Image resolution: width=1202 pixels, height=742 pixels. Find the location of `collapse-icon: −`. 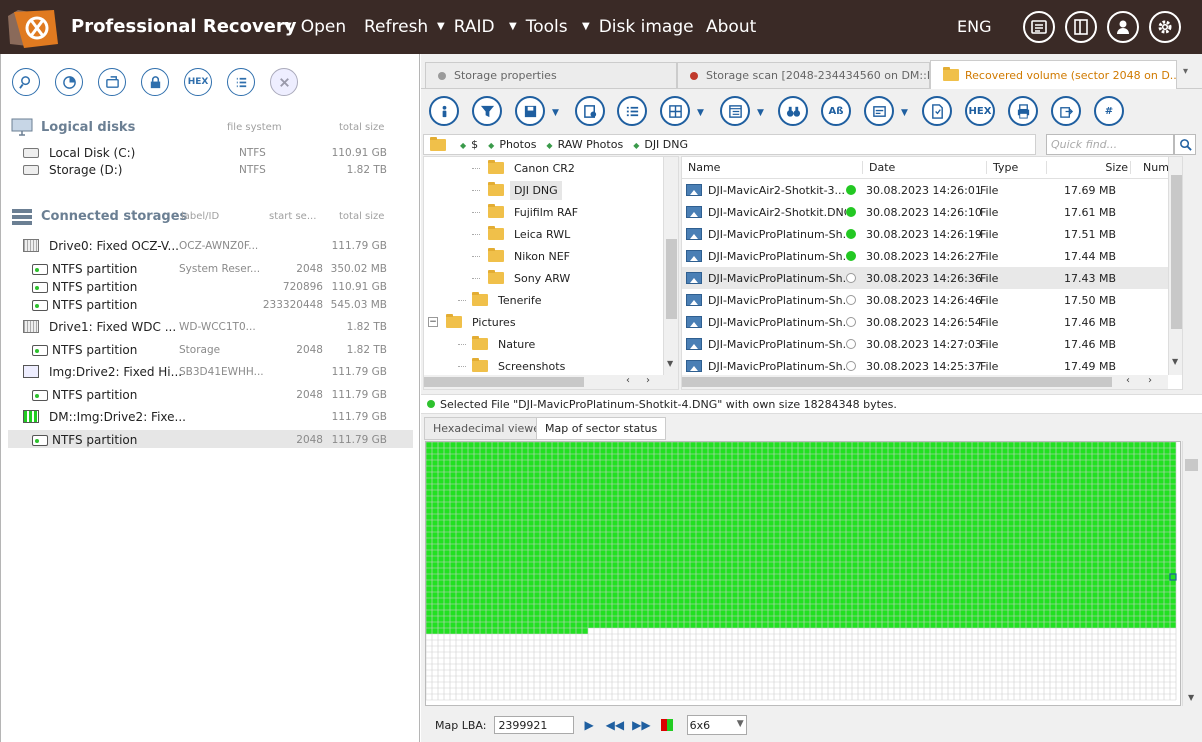

collapse-icon: − is located at coordinates (433, 322).